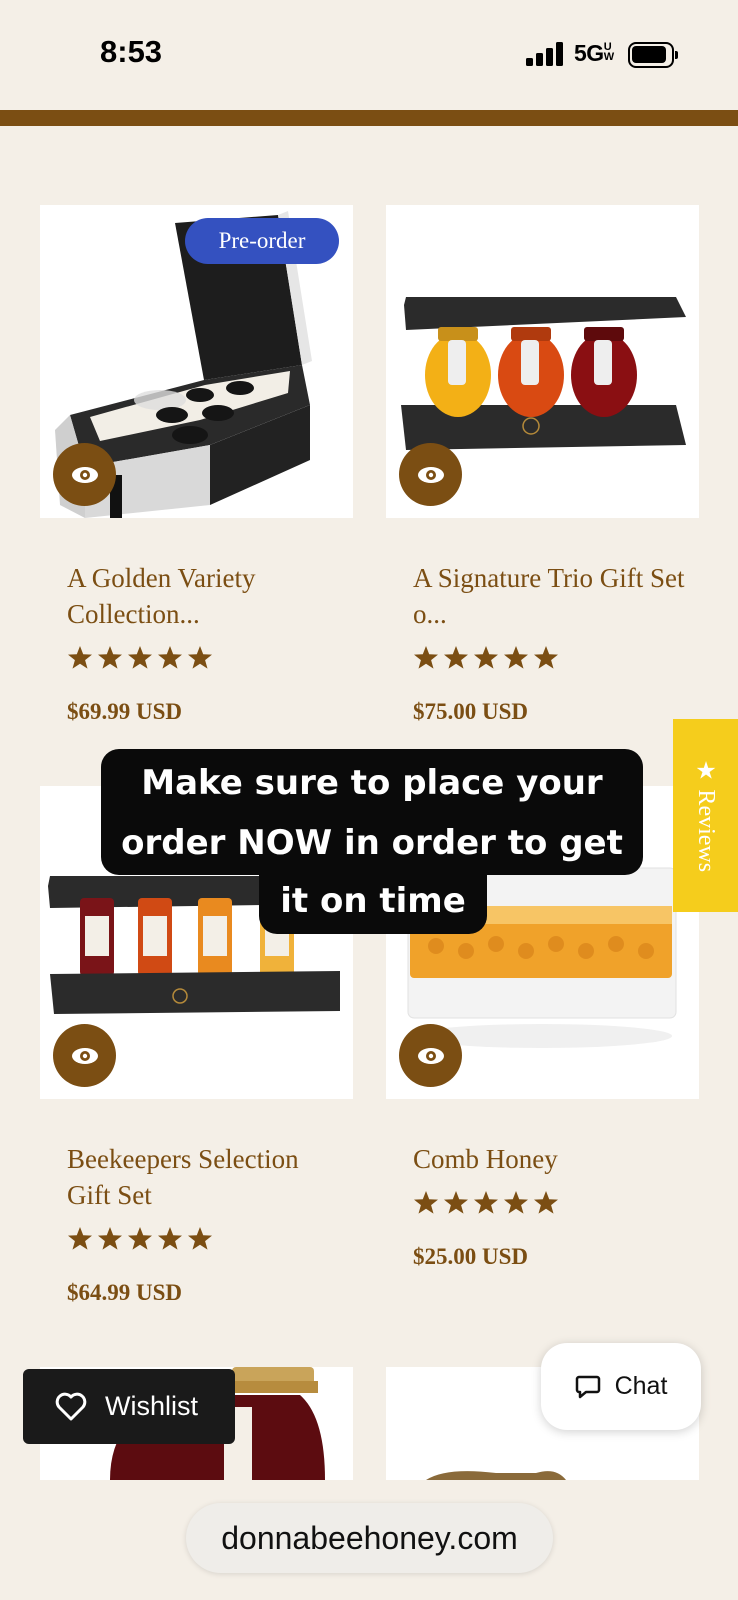 Image resolution: width=738 pixels, height=1600 pixels. I want to click on star-icon: ★, so click(705, 770).